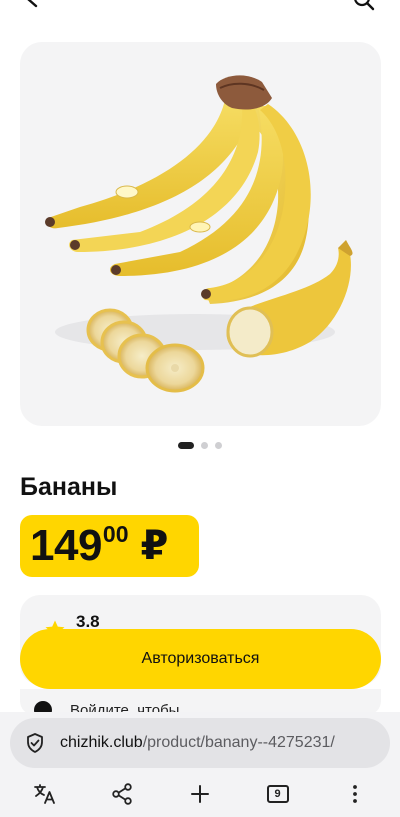 This screenshot has height=817, width=400. Describe the element at coordinates (200, 659) in the screenshot. I see `login-button: Авторизоваться` at that location.